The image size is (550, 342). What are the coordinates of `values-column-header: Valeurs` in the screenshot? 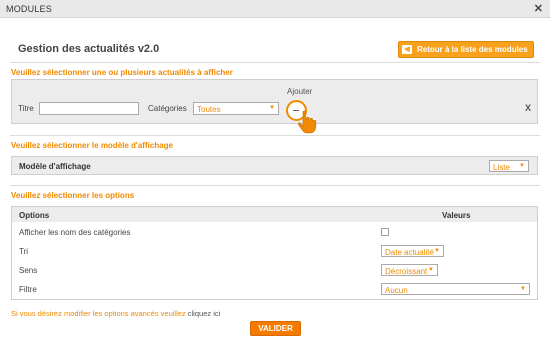 It's located at (456, 215).